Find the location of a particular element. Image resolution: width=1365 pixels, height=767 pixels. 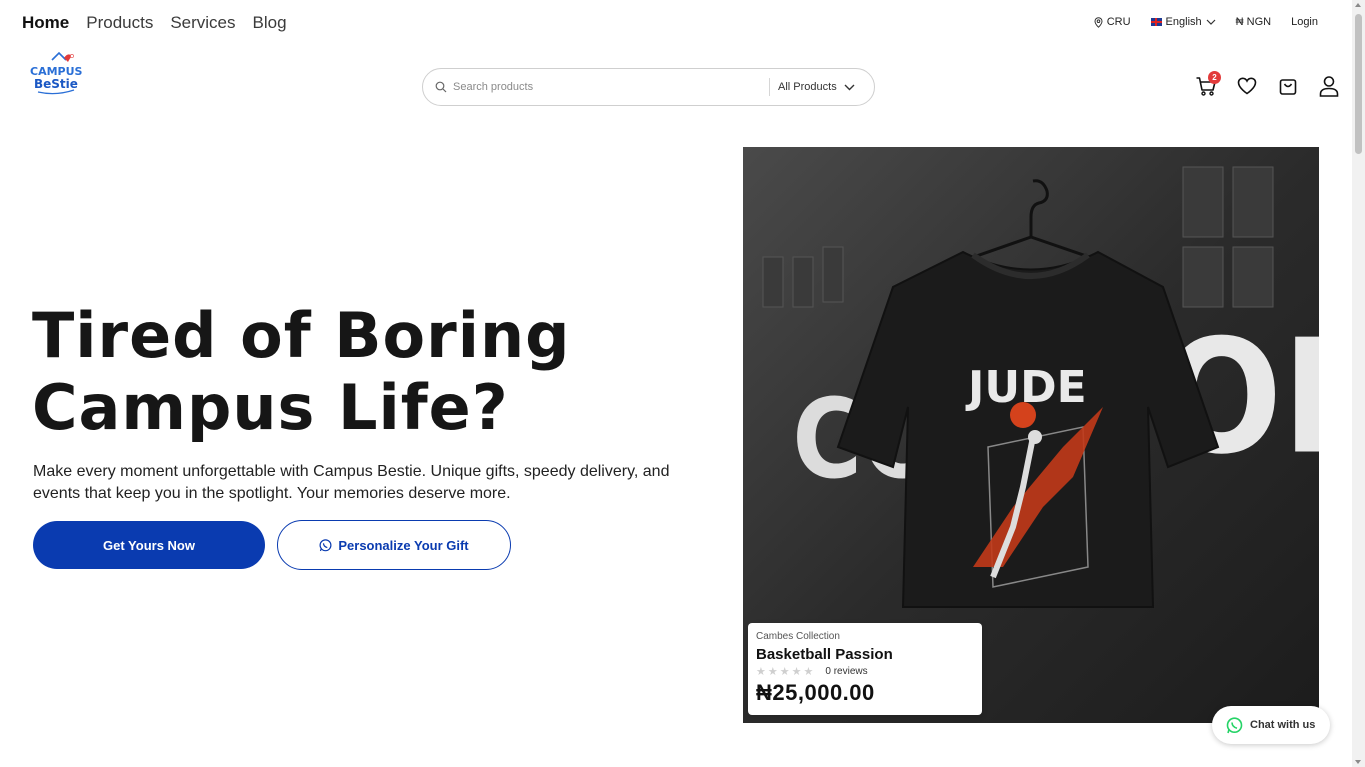

orders-button is located at coordinates (1288, 86).